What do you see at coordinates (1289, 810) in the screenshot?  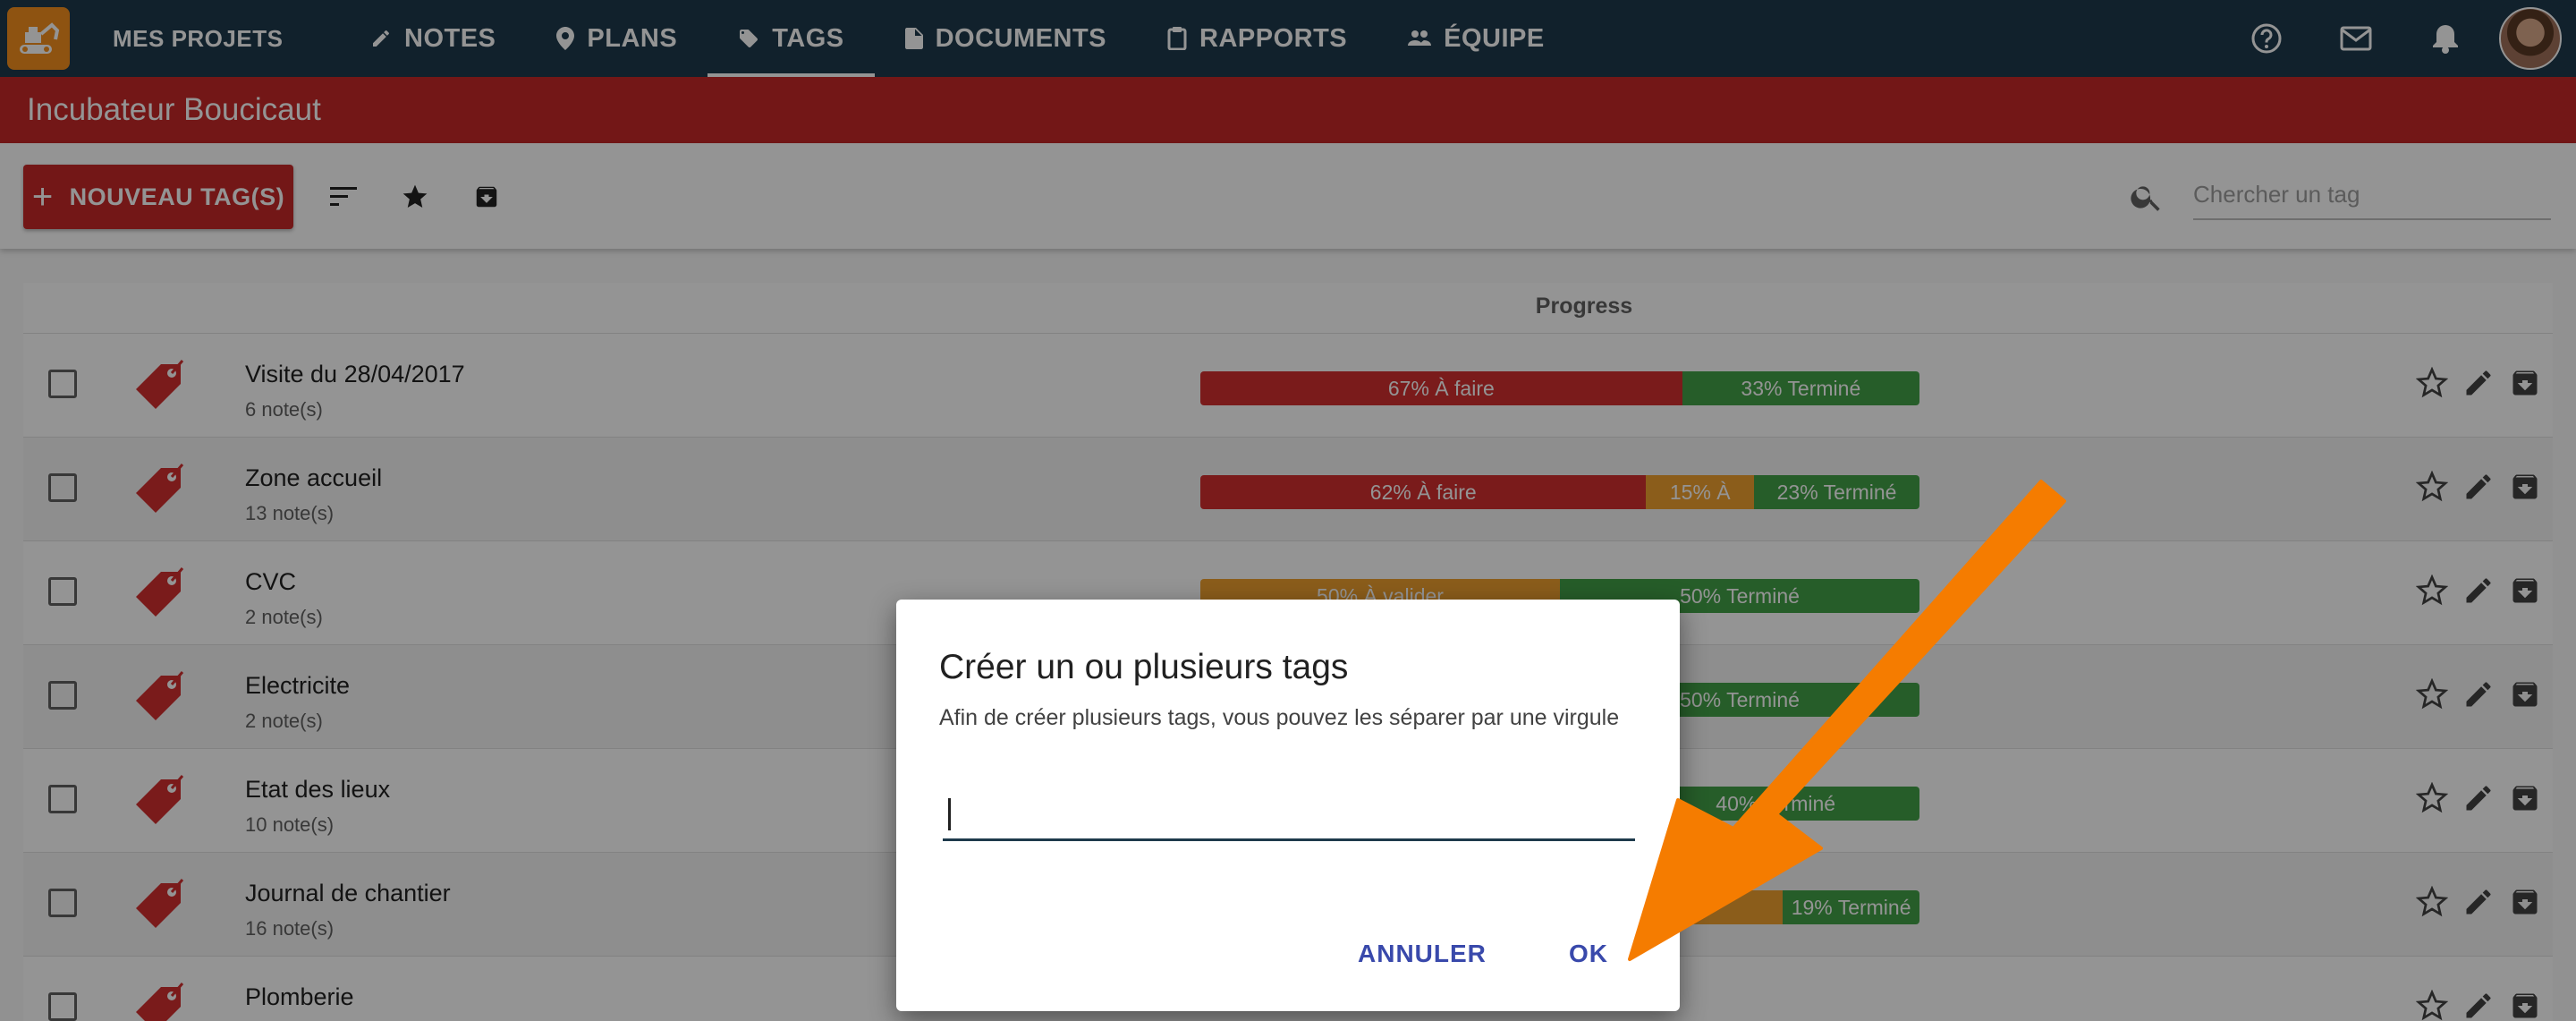 I see `tag-name-input` at bounding box center [1289, 810].